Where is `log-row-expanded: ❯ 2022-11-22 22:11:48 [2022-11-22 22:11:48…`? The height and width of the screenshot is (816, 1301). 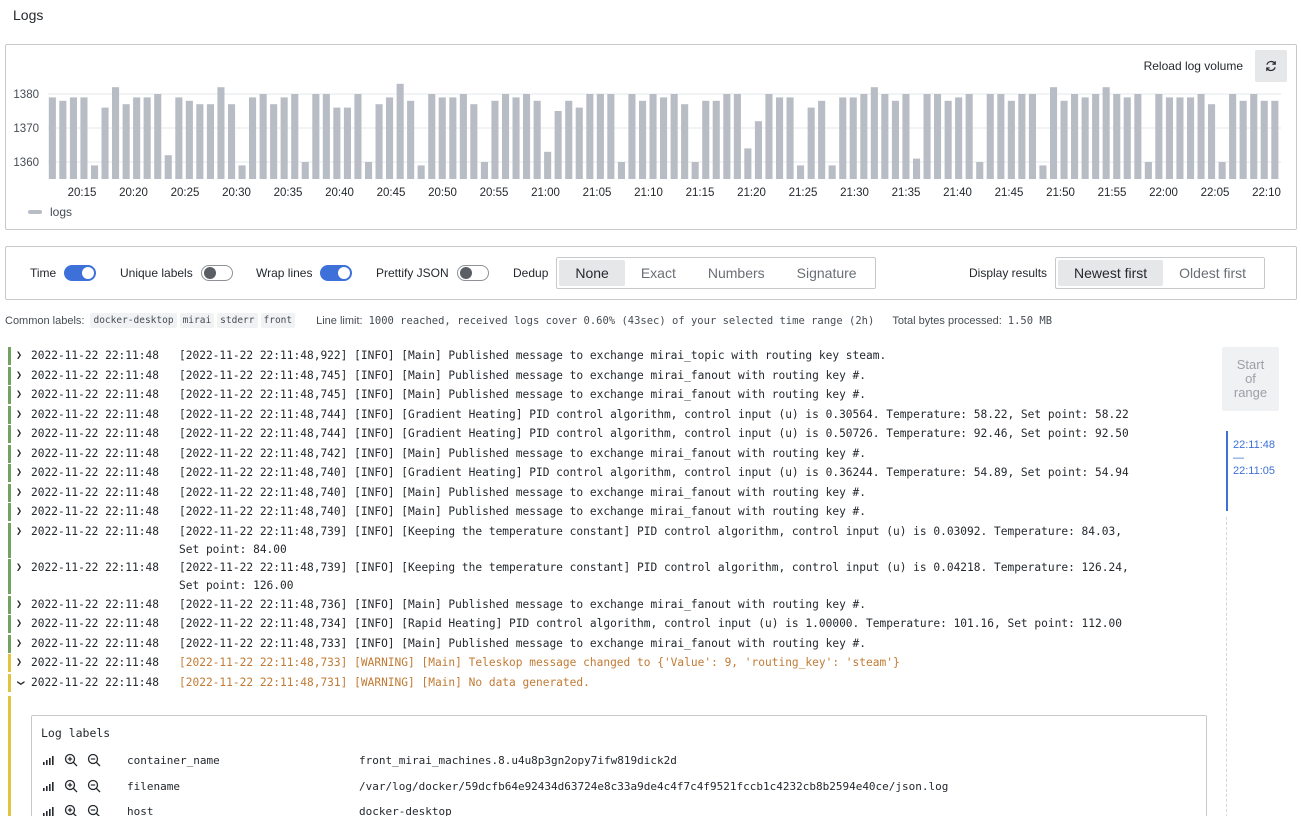
log-row-expanded: ❯ 2022-11-22 22:11:48 [2022-11-22 22:11:48… is located at coordinates (612, 682).